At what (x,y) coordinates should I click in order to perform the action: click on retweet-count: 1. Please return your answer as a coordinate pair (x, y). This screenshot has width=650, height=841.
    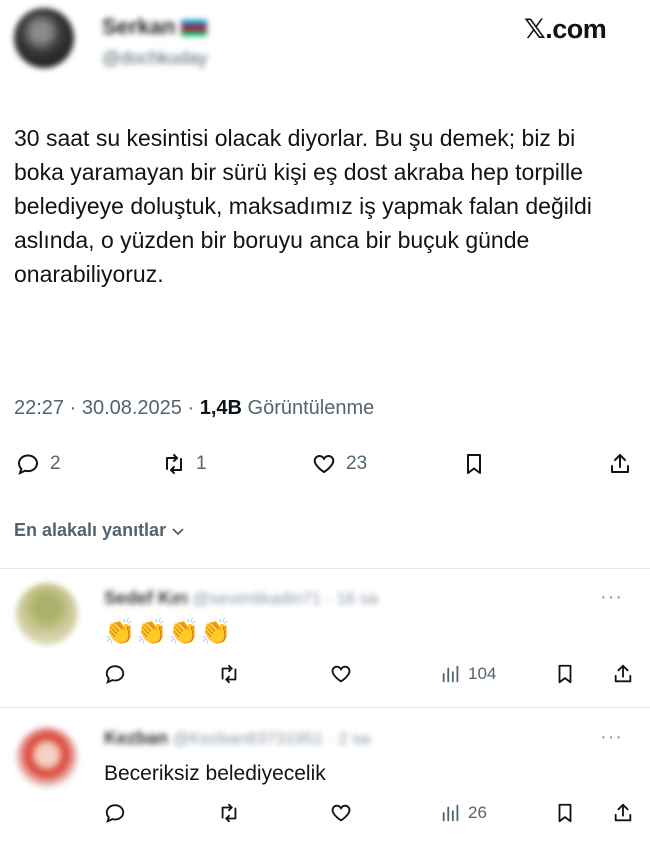
    Looking at the image, I should click on (201, 463).